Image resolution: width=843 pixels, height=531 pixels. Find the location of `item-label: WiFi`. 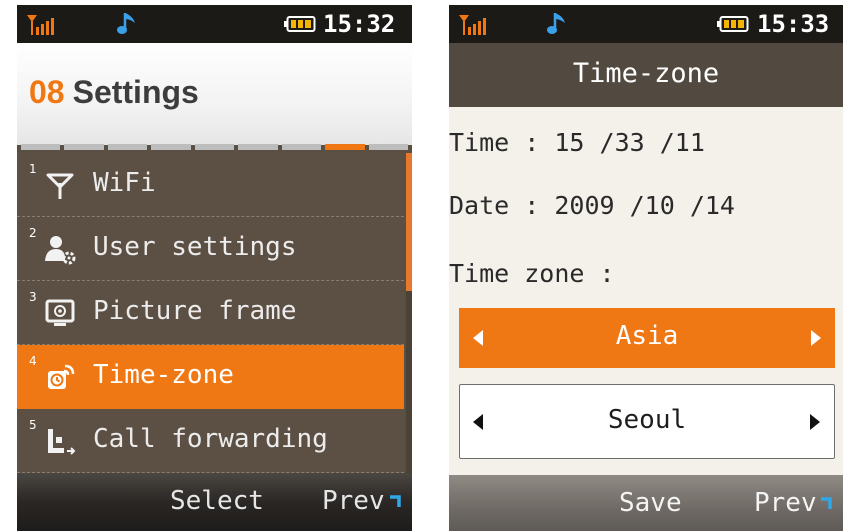

item-label: WiFi is located at coordinates (124, 183).